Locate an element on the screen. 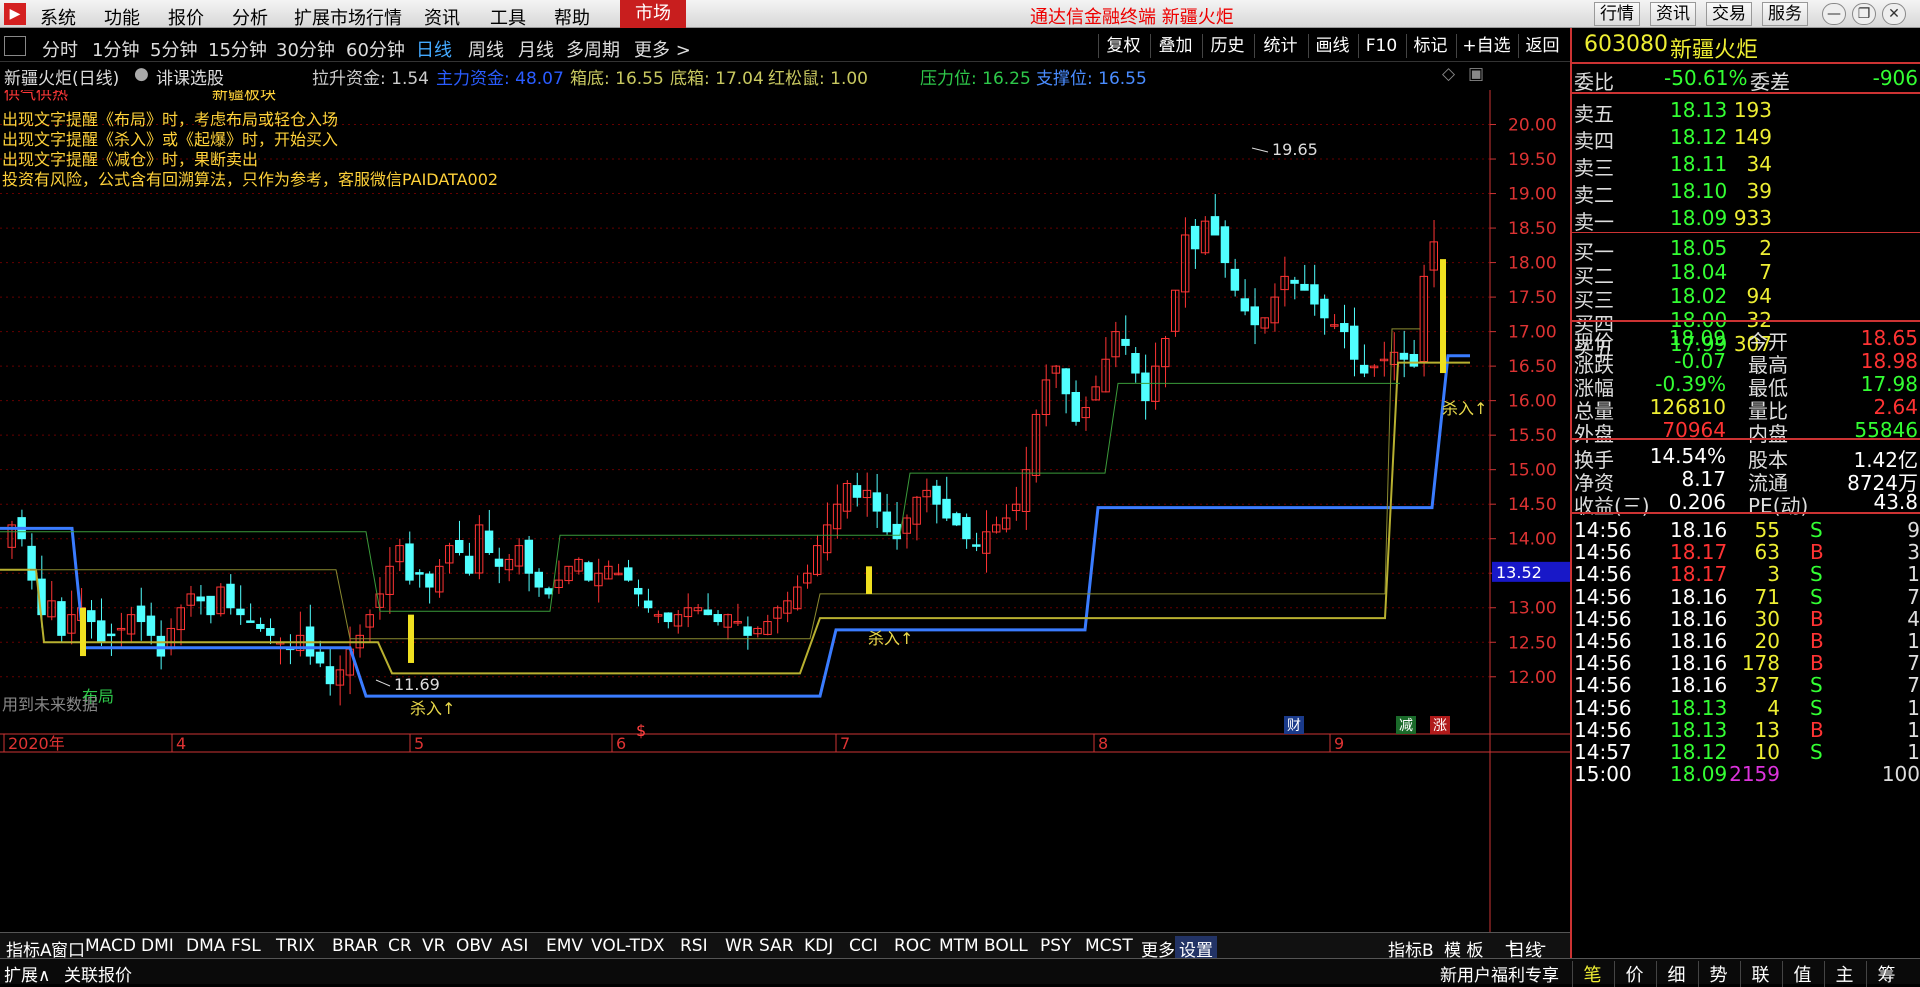 The image size is (1920, 987). period-30min: 30分钟 is located at coordinates (305, 49).